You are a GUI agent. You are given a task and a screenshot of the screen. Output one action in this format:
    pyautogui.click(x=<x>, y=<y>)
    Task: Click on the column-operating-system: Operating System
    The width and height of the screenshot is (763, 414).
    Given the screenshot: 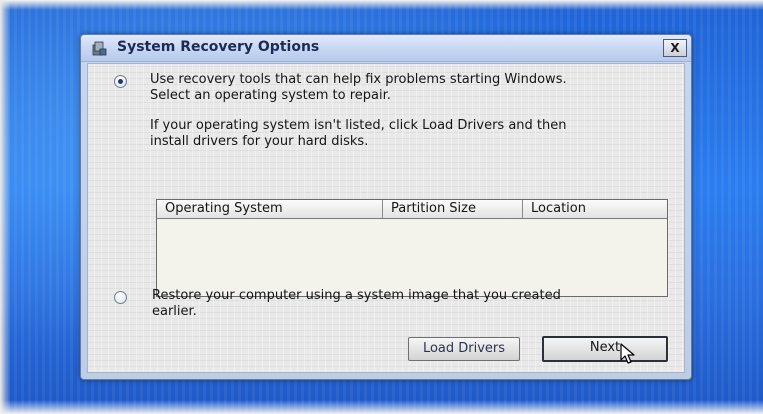 What is the action you would take?
    pyautogui.click(x=270, y=209)
    